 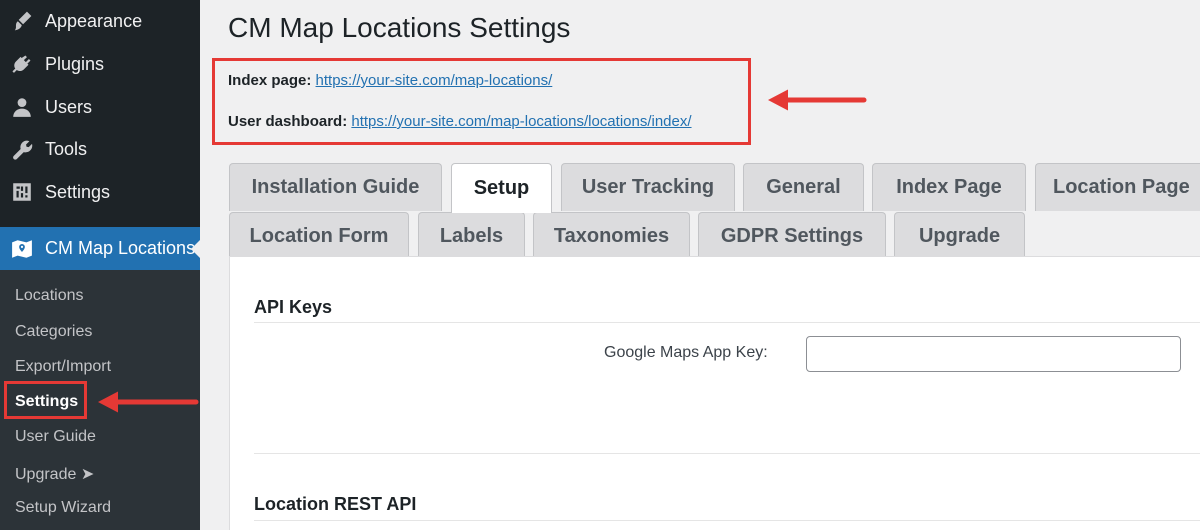 What do you see at coordinates (63, 508) in the screenshot?
I see `submenu-item-setup-wizard: Setup Wizard` at bounding box center [63, 508].